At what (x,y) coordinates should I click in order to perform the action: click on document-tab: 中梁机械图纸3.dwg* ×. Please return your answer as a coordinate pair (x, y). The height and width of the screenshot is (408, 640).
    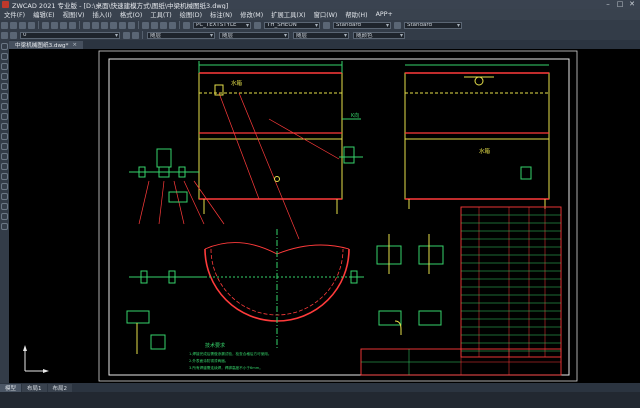
    Looking at the image, I should click on (46, 45).